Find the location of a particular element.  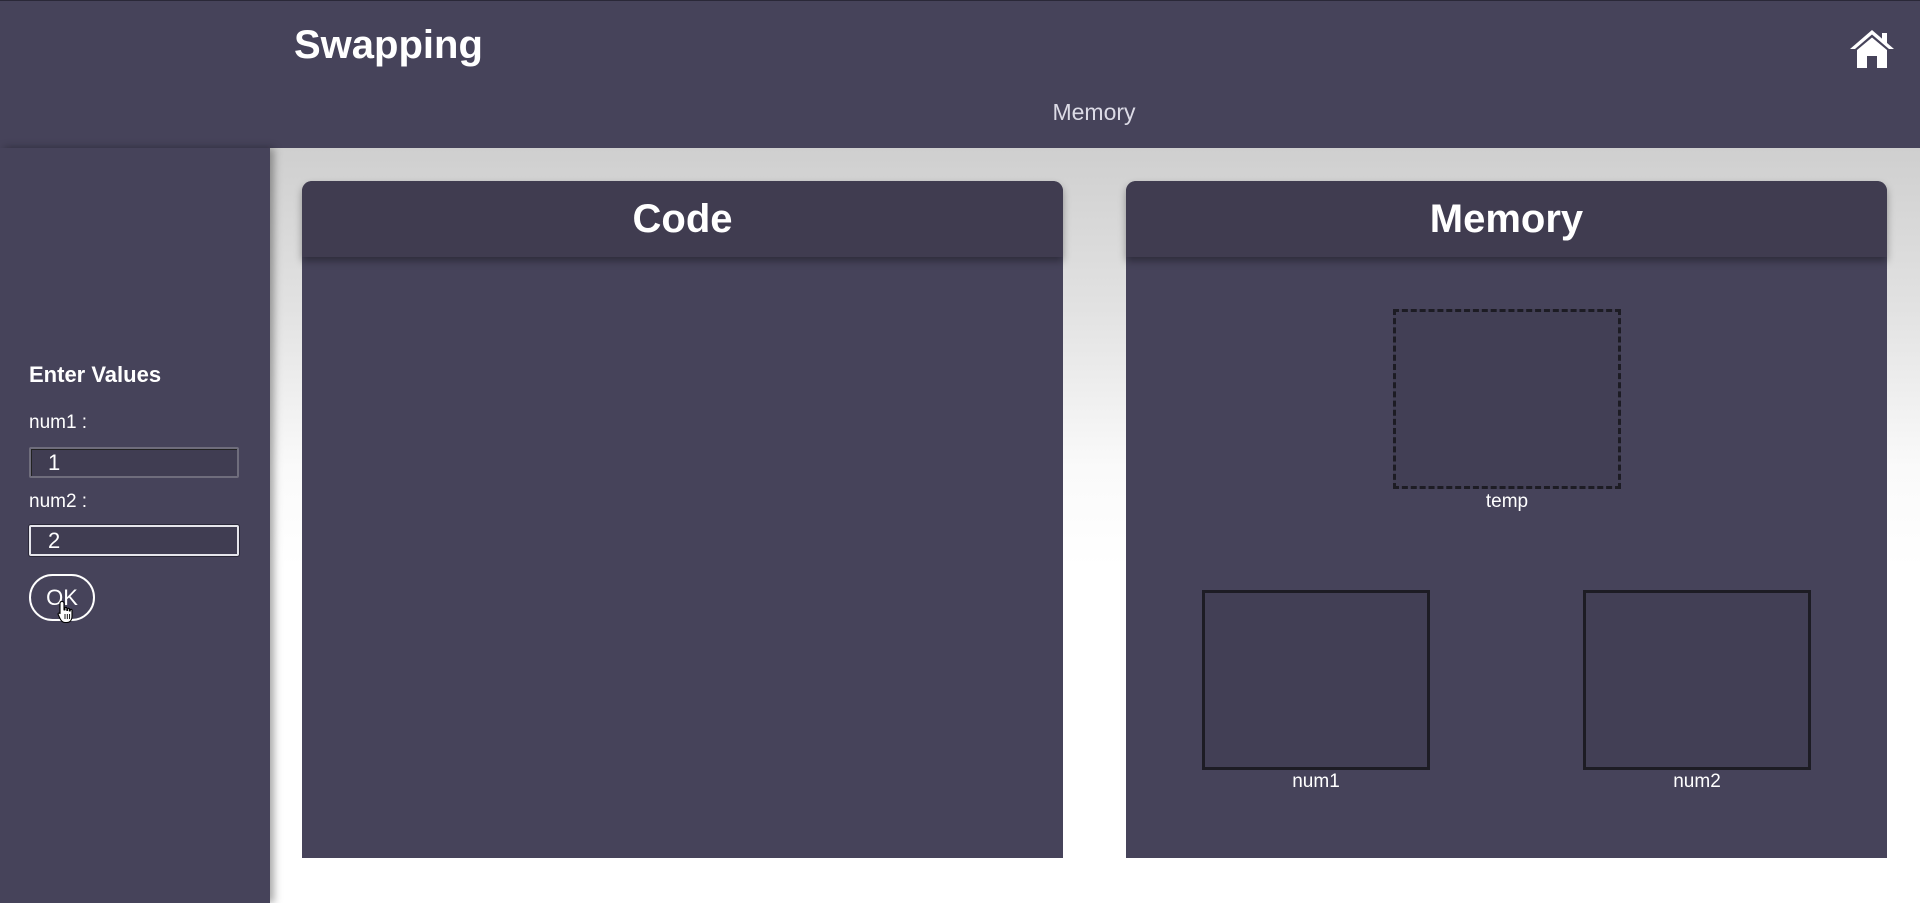

memory-panel-title: Memory is located at coordinates (1506, 218).